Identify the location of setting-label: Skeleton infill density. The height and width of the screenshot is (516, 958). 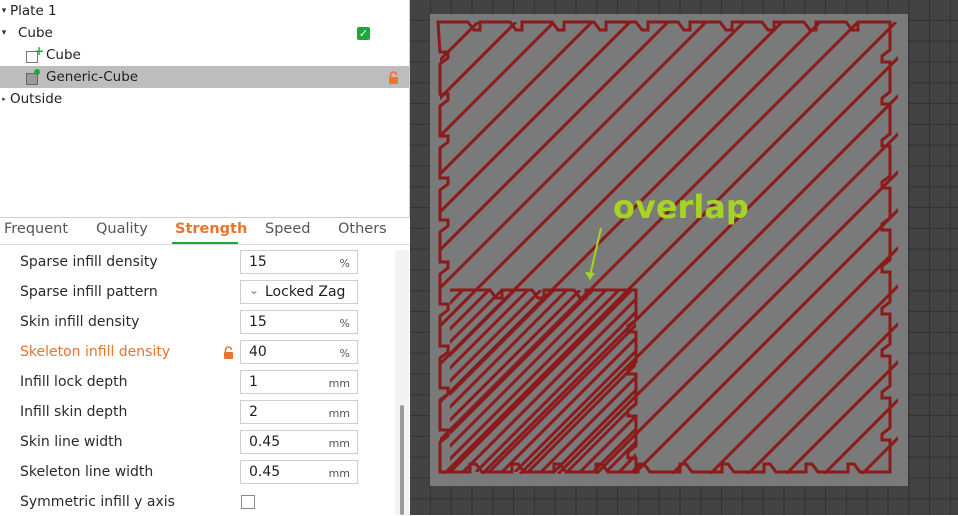
(95, 352).